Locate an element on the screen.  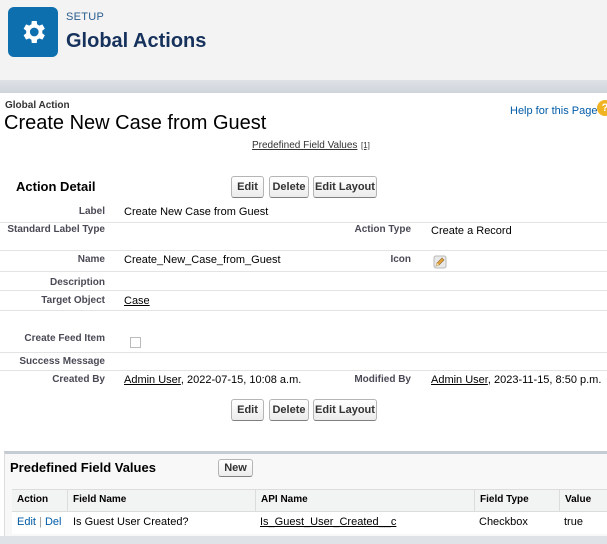
create-feed-item-label: Create Feed Item is located at coordinates (64, 338).